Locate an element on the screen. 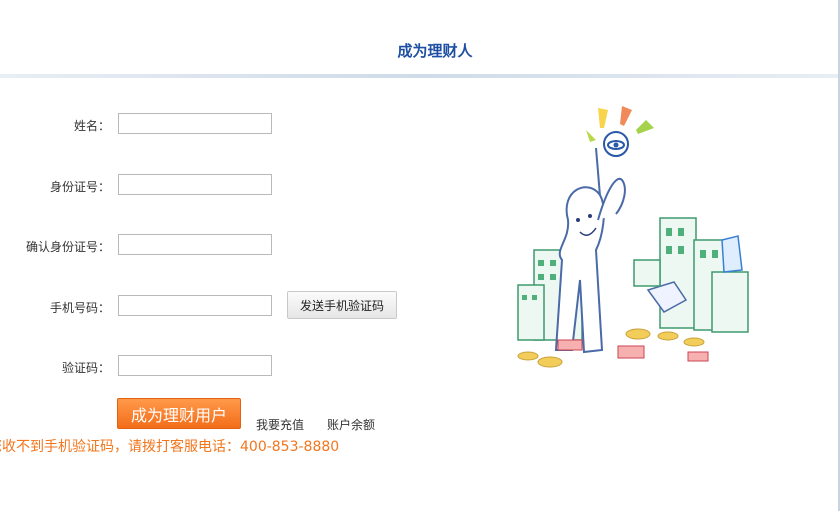  id-number-label: 身份证号： is located at coordinates (79, 187).